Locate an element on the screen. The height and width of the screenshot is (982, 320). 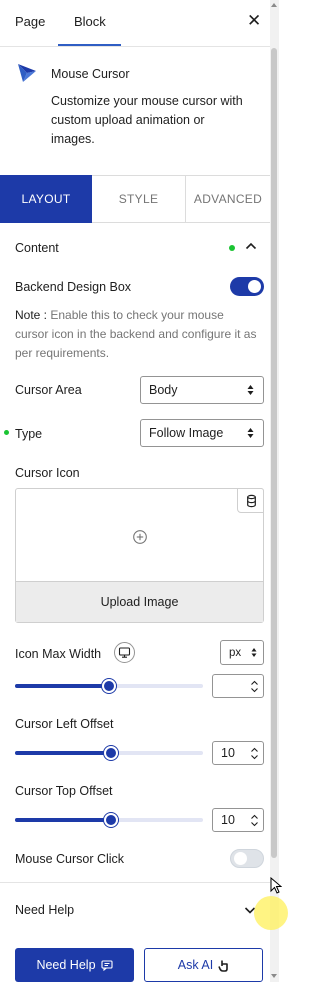
cursor-left-offset-input: 10 is located at coordinates (238, 753).